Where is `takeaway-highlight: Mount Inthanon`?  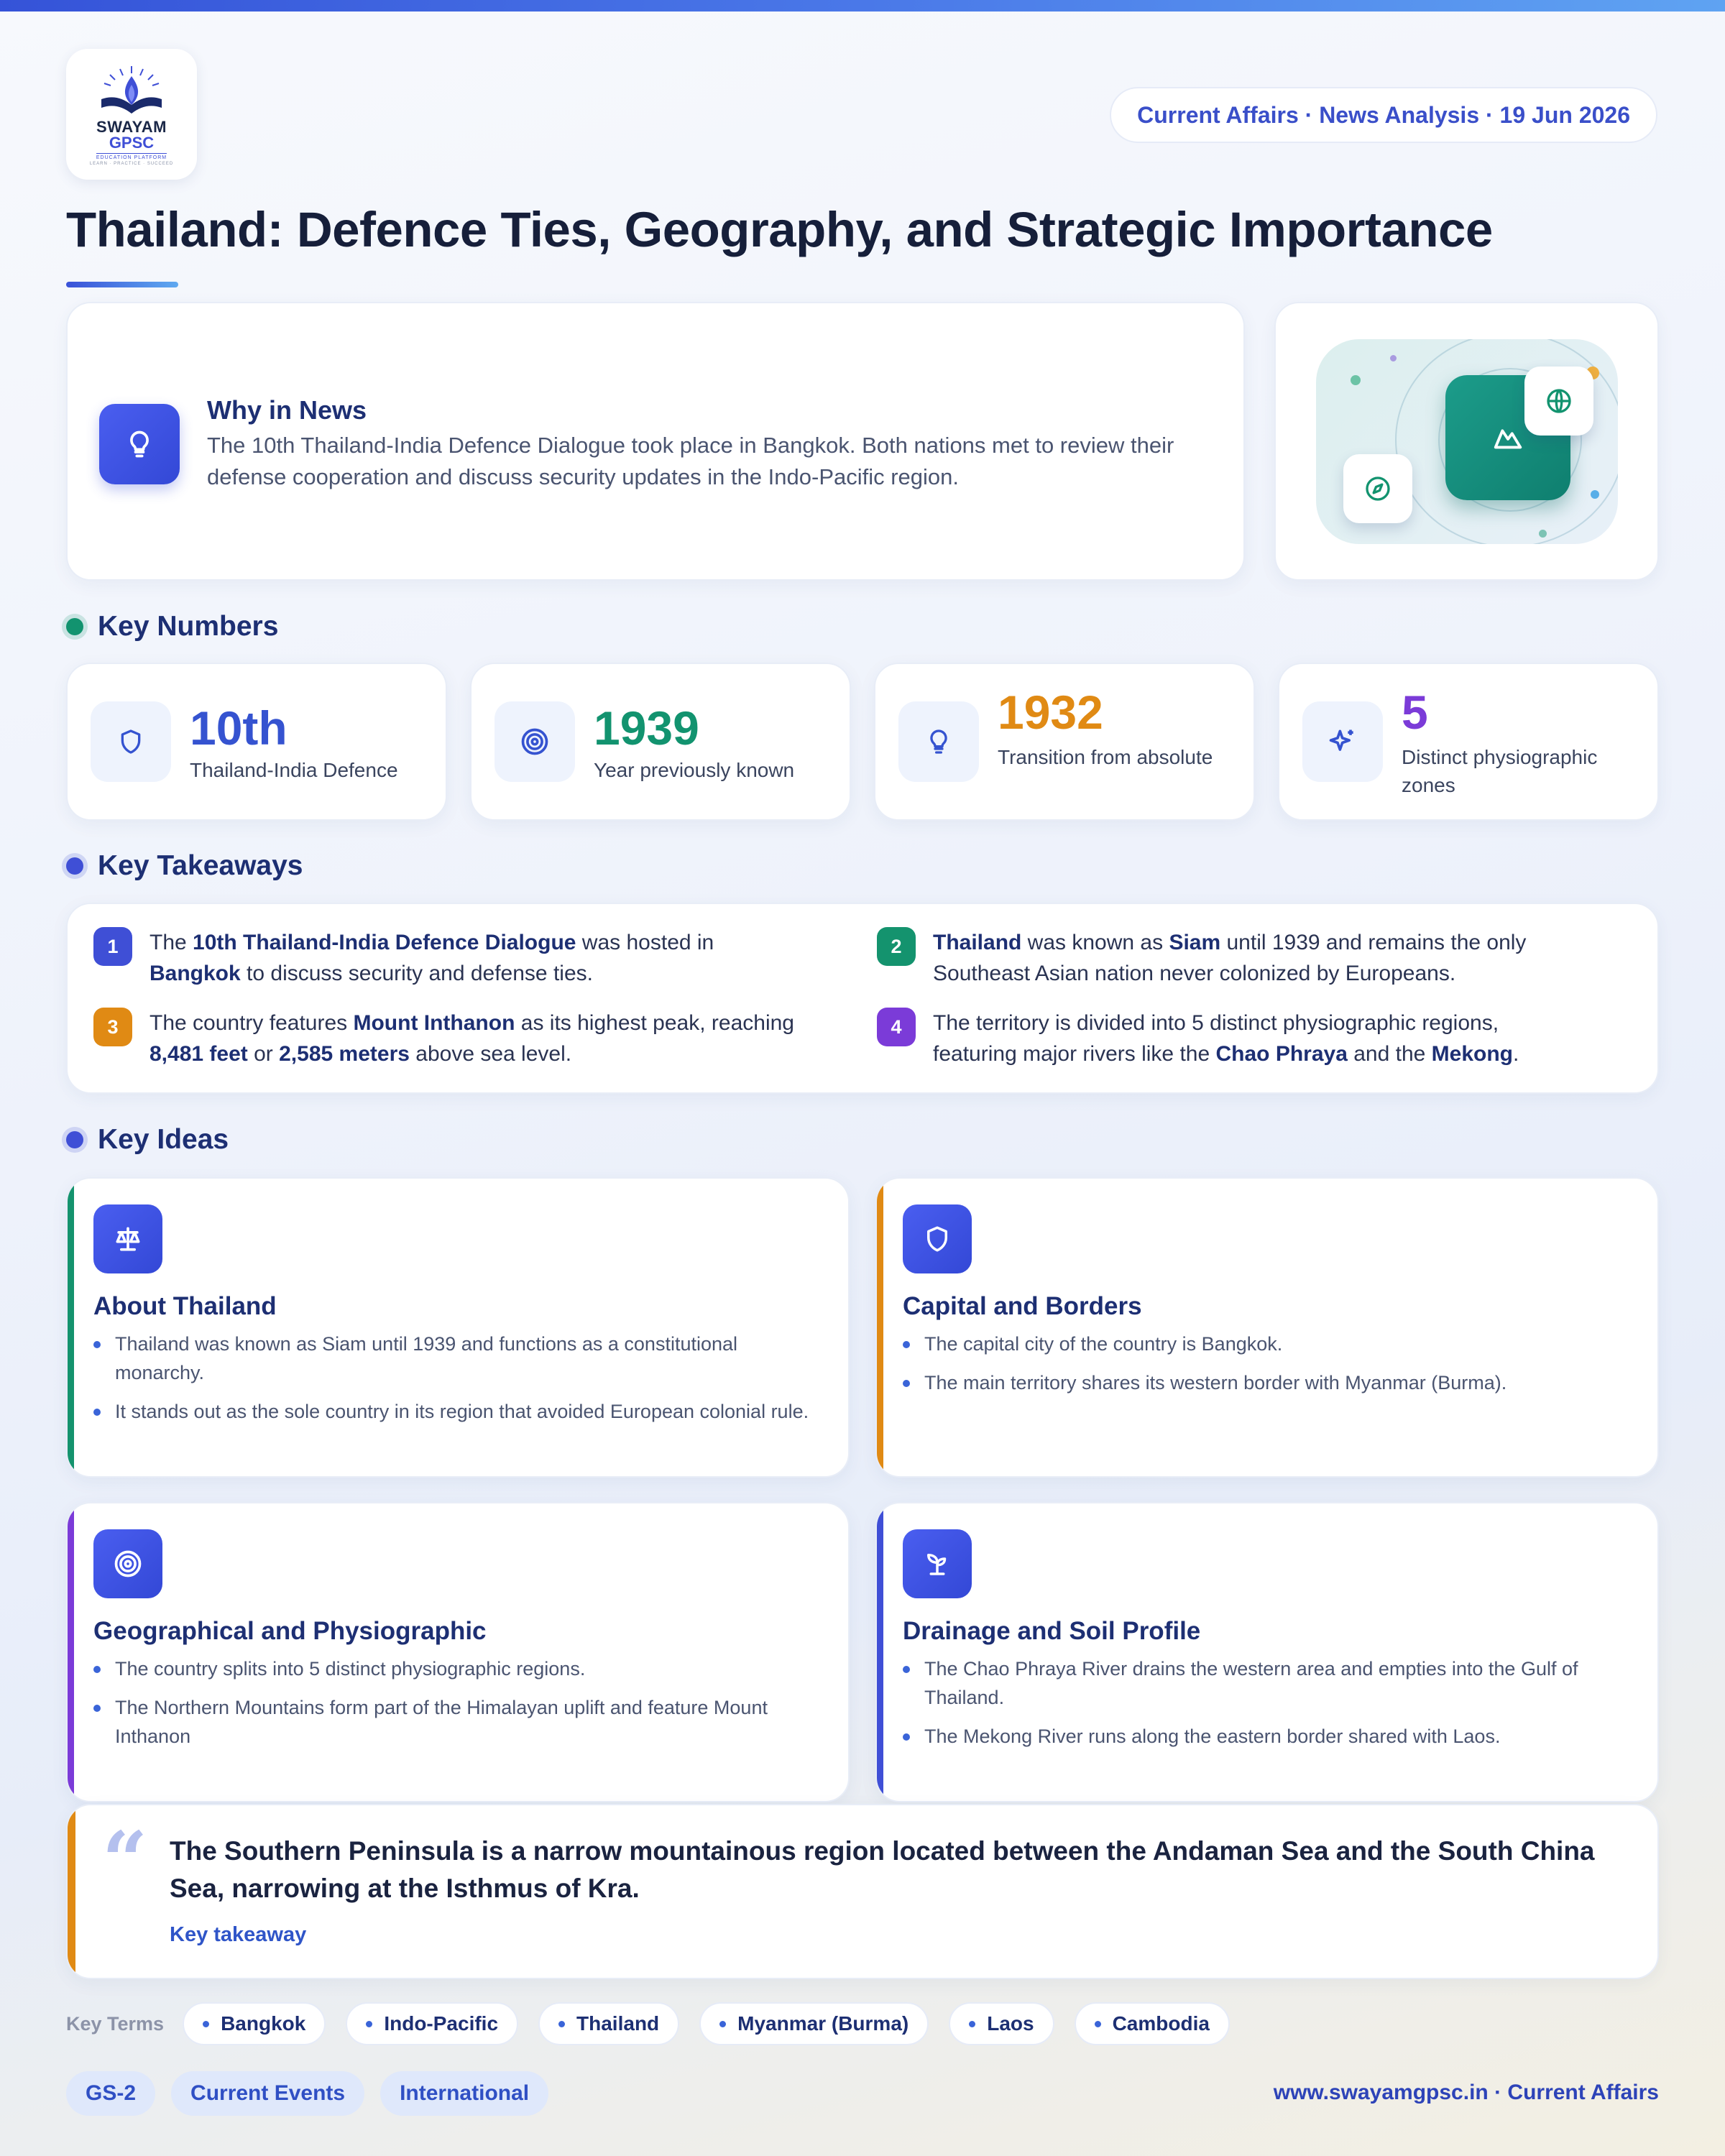 takeaway-highlight: Mount Inthanon is located at coordinates (434, 1023).